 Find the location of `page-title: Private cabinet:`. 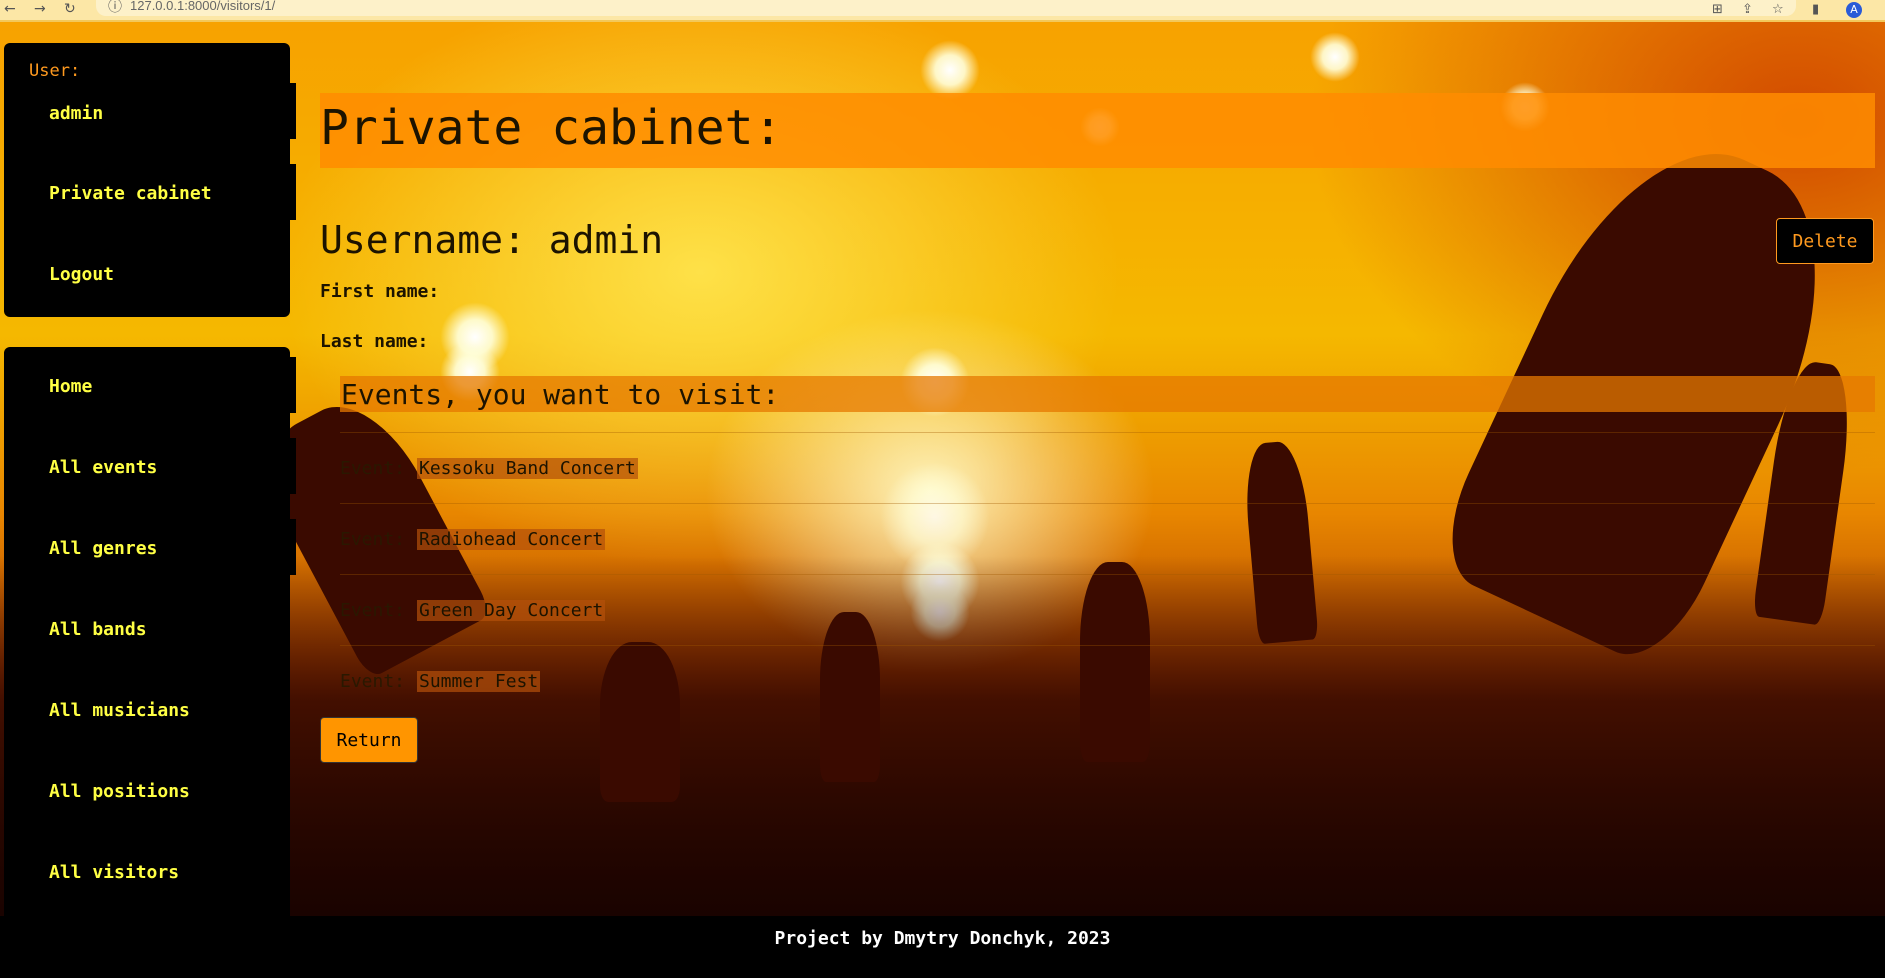

page-title: Private cabinet: is located at coordinates (551, 128).